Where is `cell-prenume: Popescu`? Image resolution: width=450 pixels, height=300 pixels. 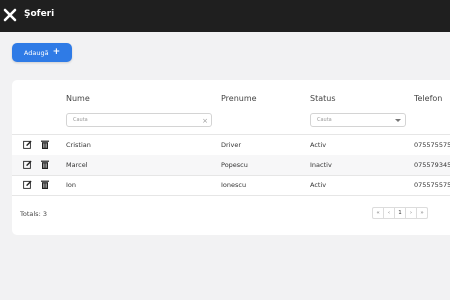
cell-prenume: Popescu is located at coordinates (234, 165).